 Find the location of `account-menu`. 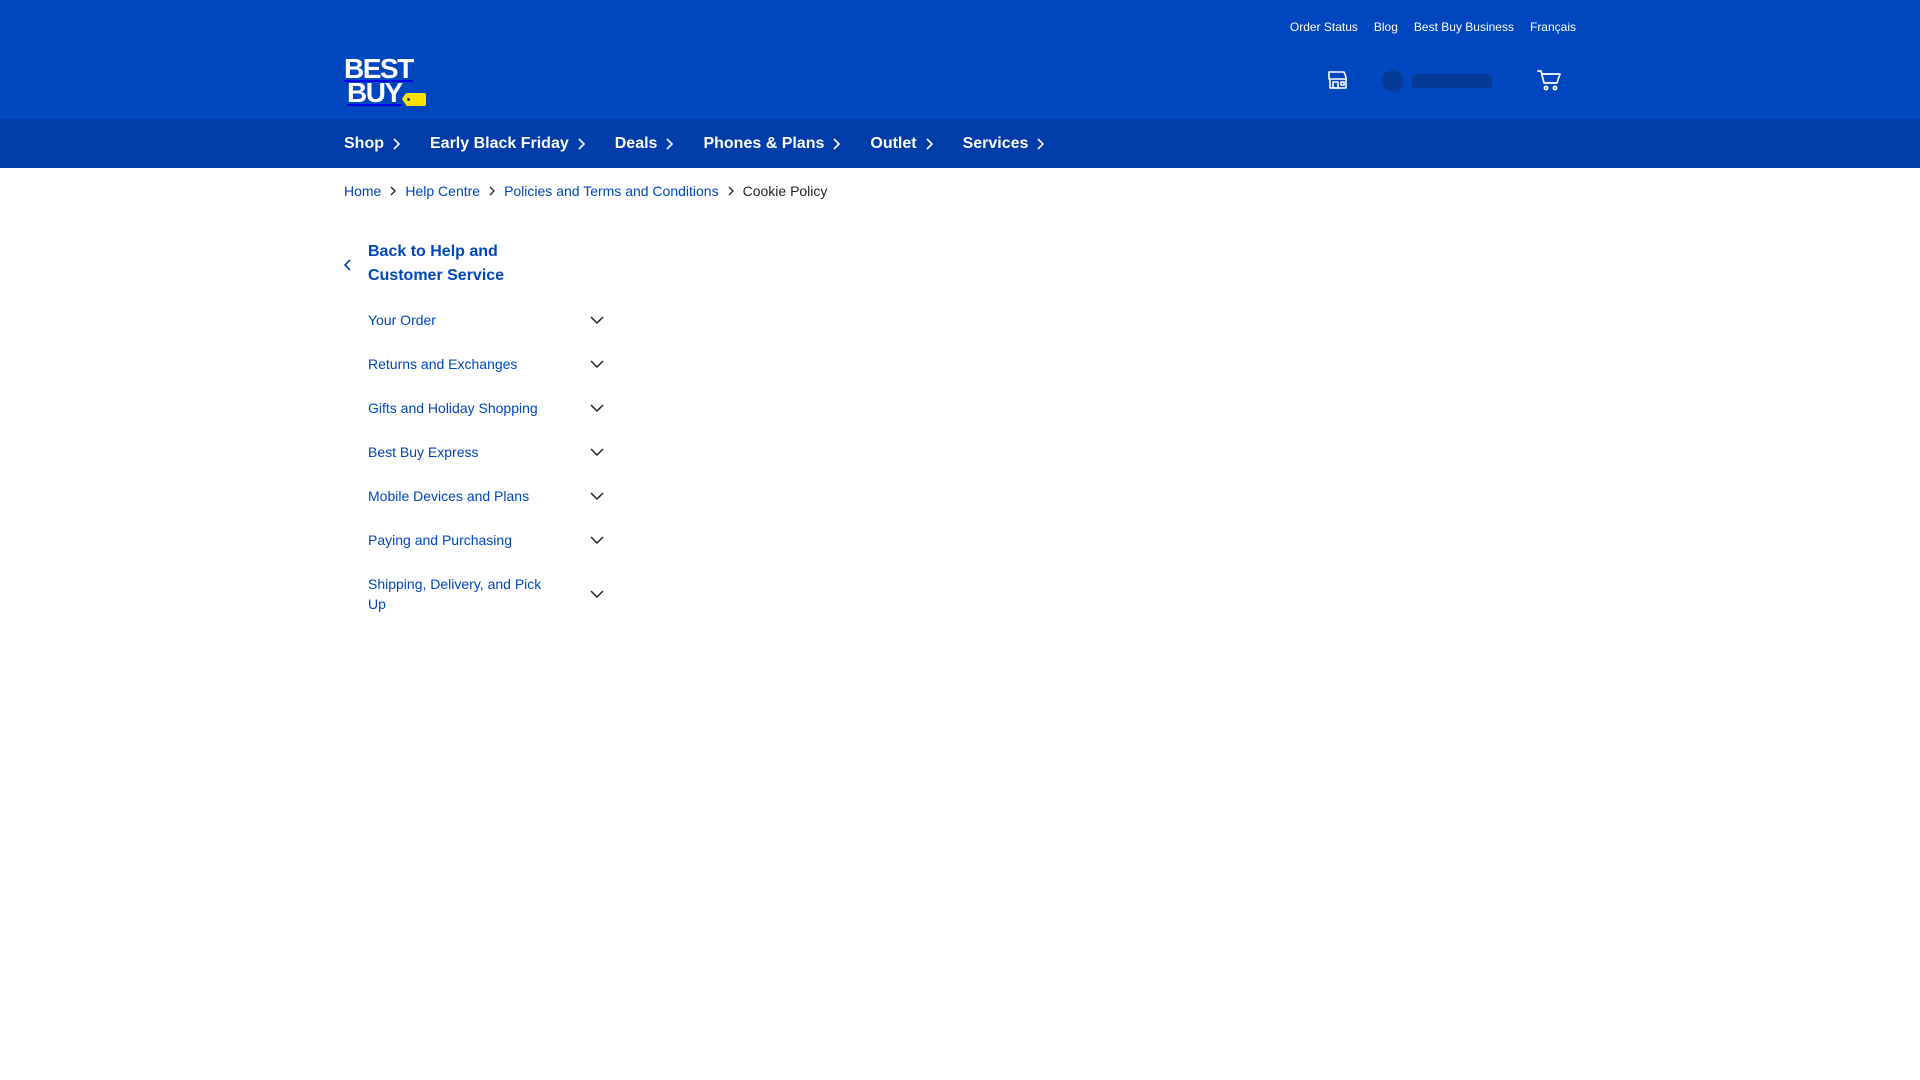

account-menu is located at coordinates (1437, 81).